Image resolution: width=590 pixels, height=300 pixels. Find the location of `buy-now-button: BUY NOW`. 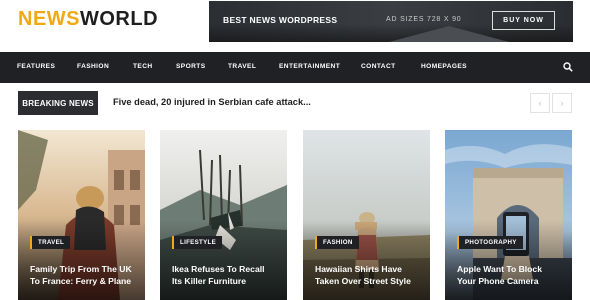

buy-now-button: BUY NOW is located at coordinates (523, 20).